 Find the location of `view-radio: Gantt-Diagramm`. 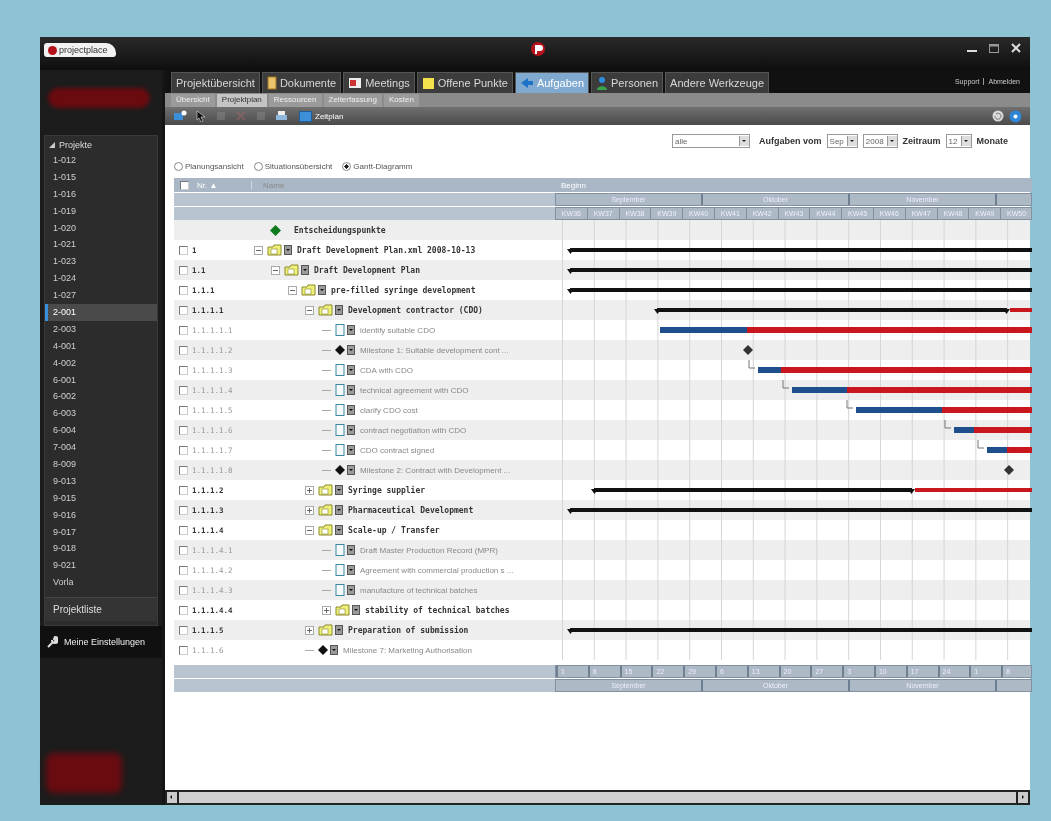

view-radio: Gantt-Diagramm is located at coordinates (377, 166).